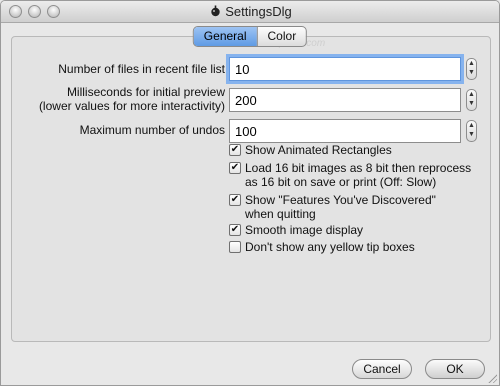 The image size is (500, 386). Describe the element at coordinates (145, 92) in the screenshot. I see `preview-ms-label-line1: Milliseconds for initial preview` at that location.